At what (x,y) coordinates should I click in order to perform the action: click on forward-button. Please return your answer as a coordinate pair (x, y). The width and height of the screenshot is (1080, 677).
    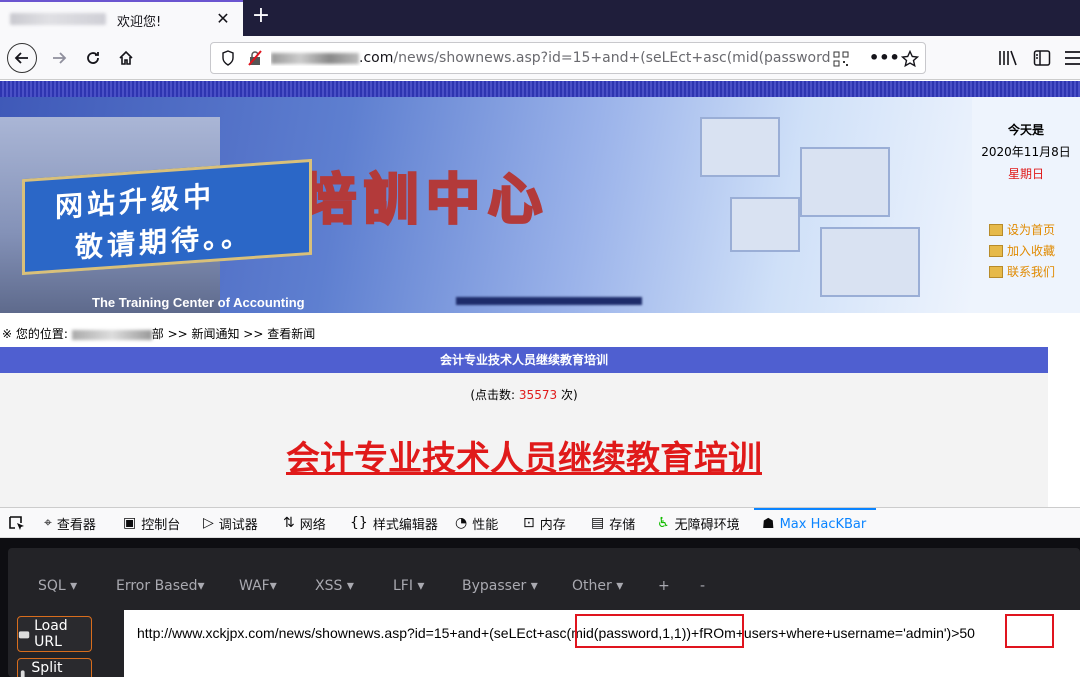
    Looking at the image, I should click on (59, 58).